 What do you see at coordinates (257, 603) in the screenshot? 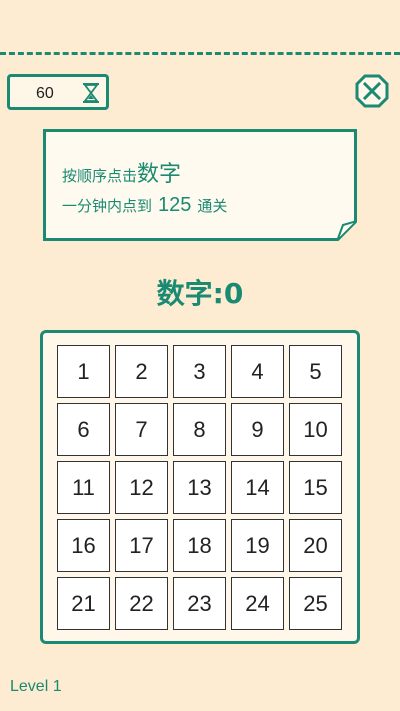
I see `number-cell: 24` at bounding box center [257, 603].